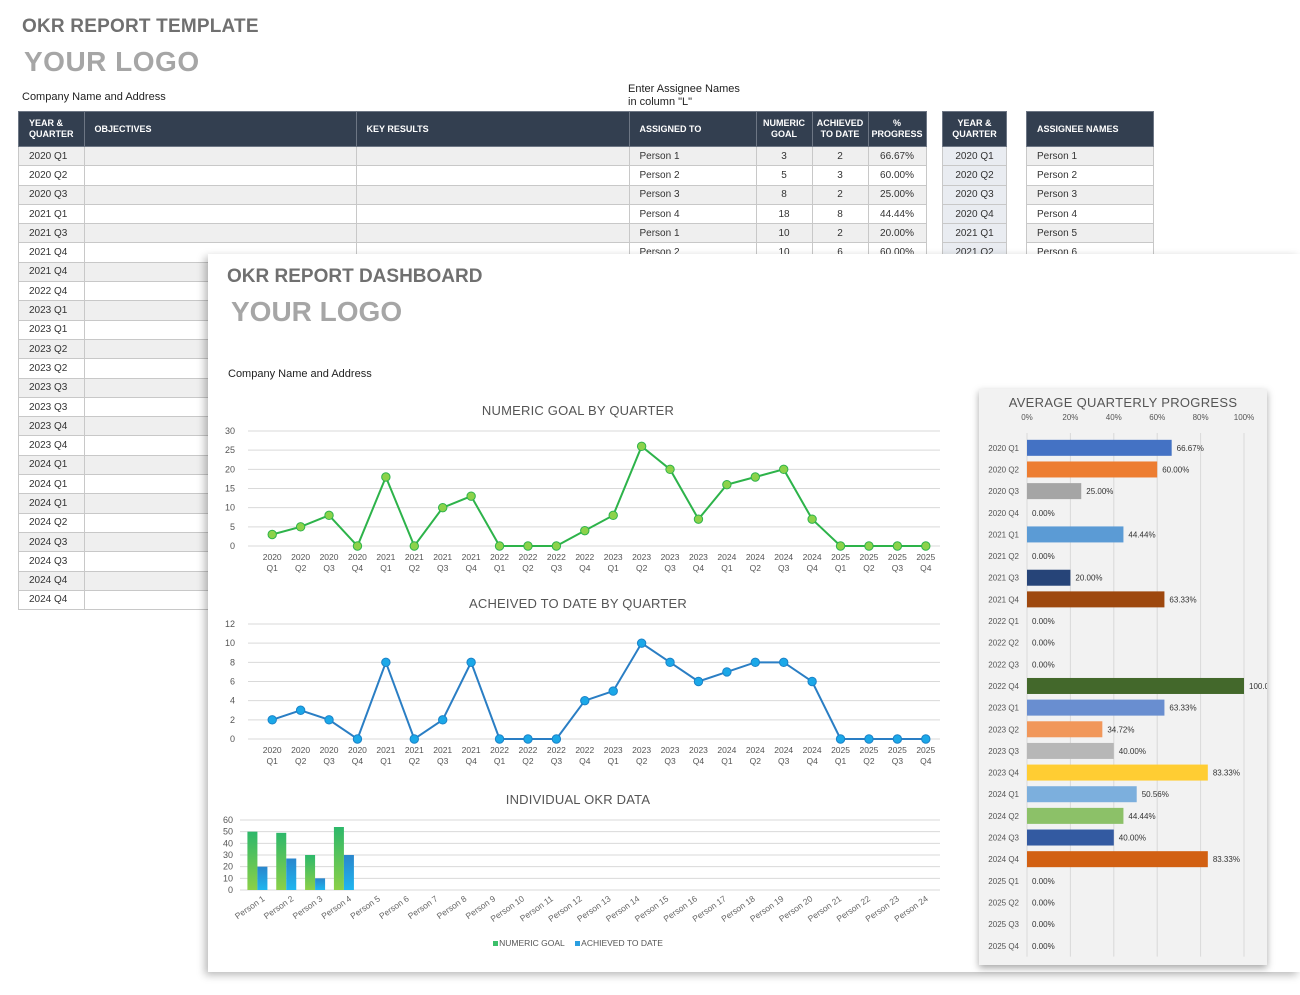  I want to click on cell-assigned-to: Person 4, so click(692, 214).